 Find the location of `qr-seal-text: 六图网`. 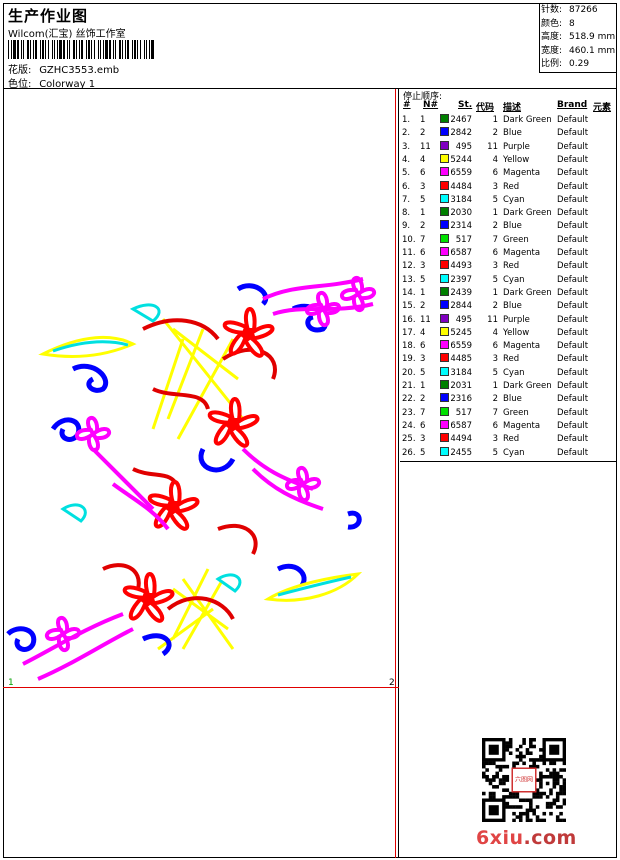

qr-seal-text: 六图网 is located at coordinates (524, 780).